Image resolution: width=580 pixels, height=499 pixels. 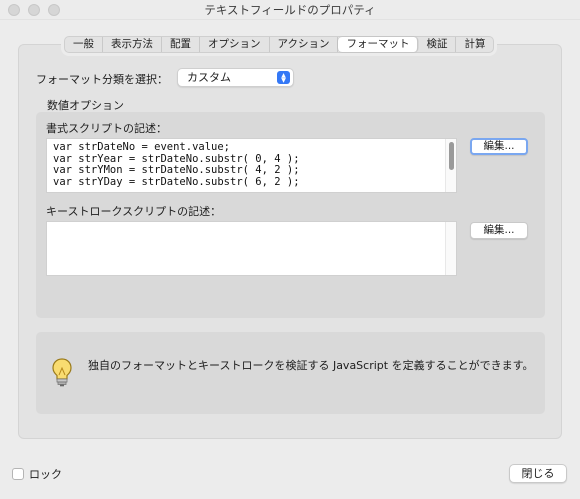 What do you see at coordinates (437, 44) in the screenshot?
I see `tab-validate: 検証` at bounding box center [437, 44].